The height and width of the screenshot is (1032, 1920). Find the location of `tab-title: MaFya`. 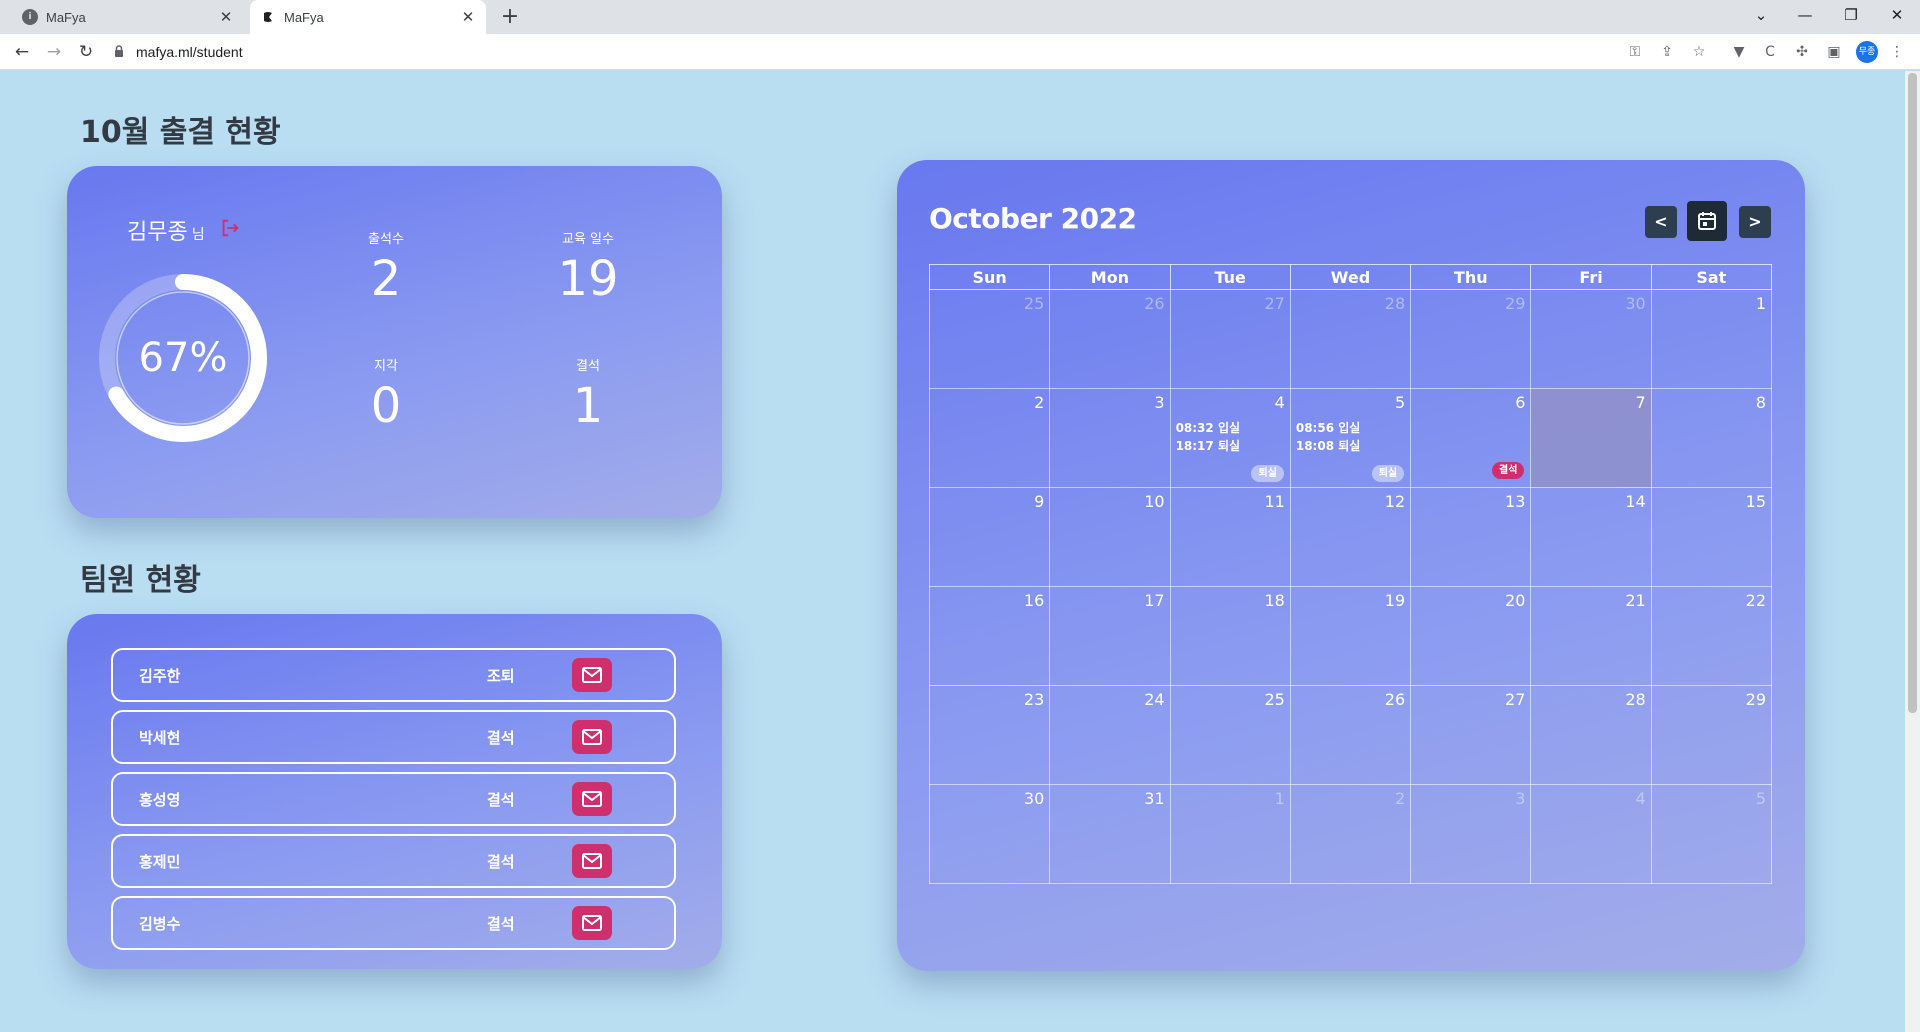

tab-title: MaFya is located at coordinates (304, 17).